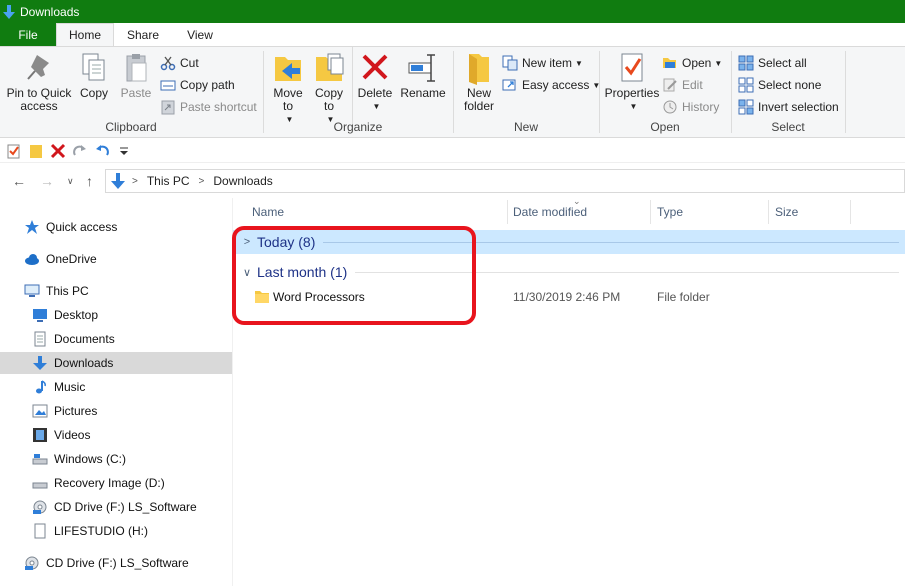  Describe the element at coordinates (452, 151) in the screenshot. I see `quick-access-toolbar` at that location.